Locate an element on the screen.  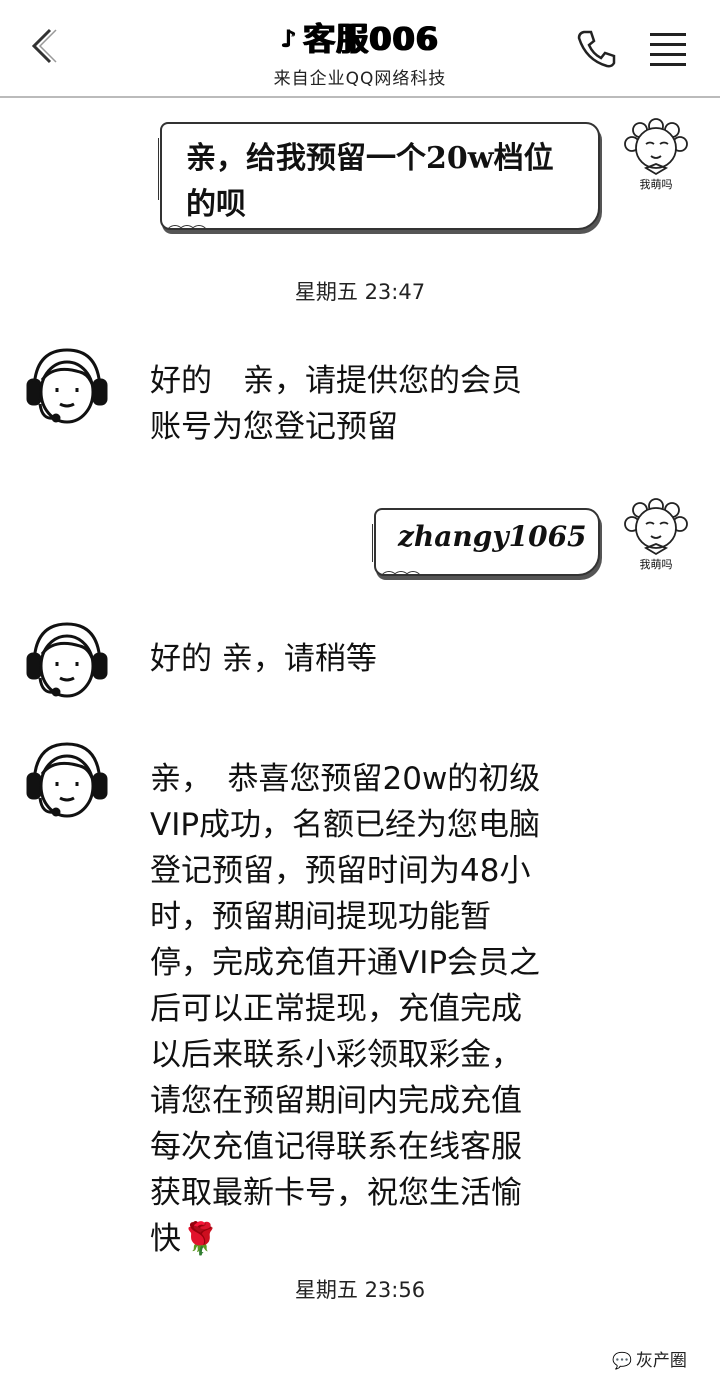
wechat-icon: 💬 is located at coordinates (622, 1360).